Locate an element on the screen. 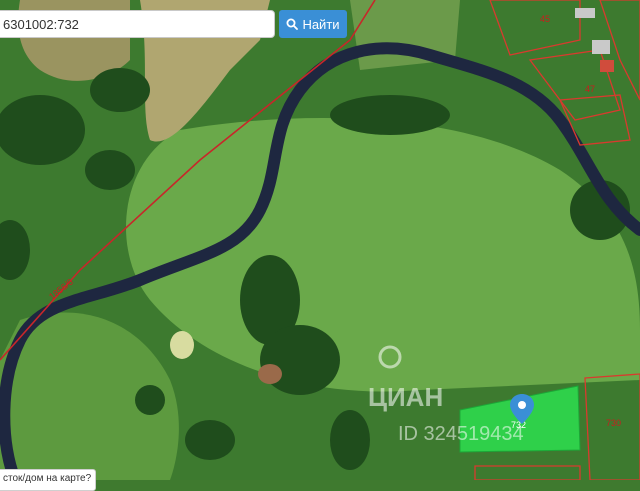 Image resolution: width=640 pixels, height=491 pixels. parcel-label-45: 45 is located at coordinates (545, 19).